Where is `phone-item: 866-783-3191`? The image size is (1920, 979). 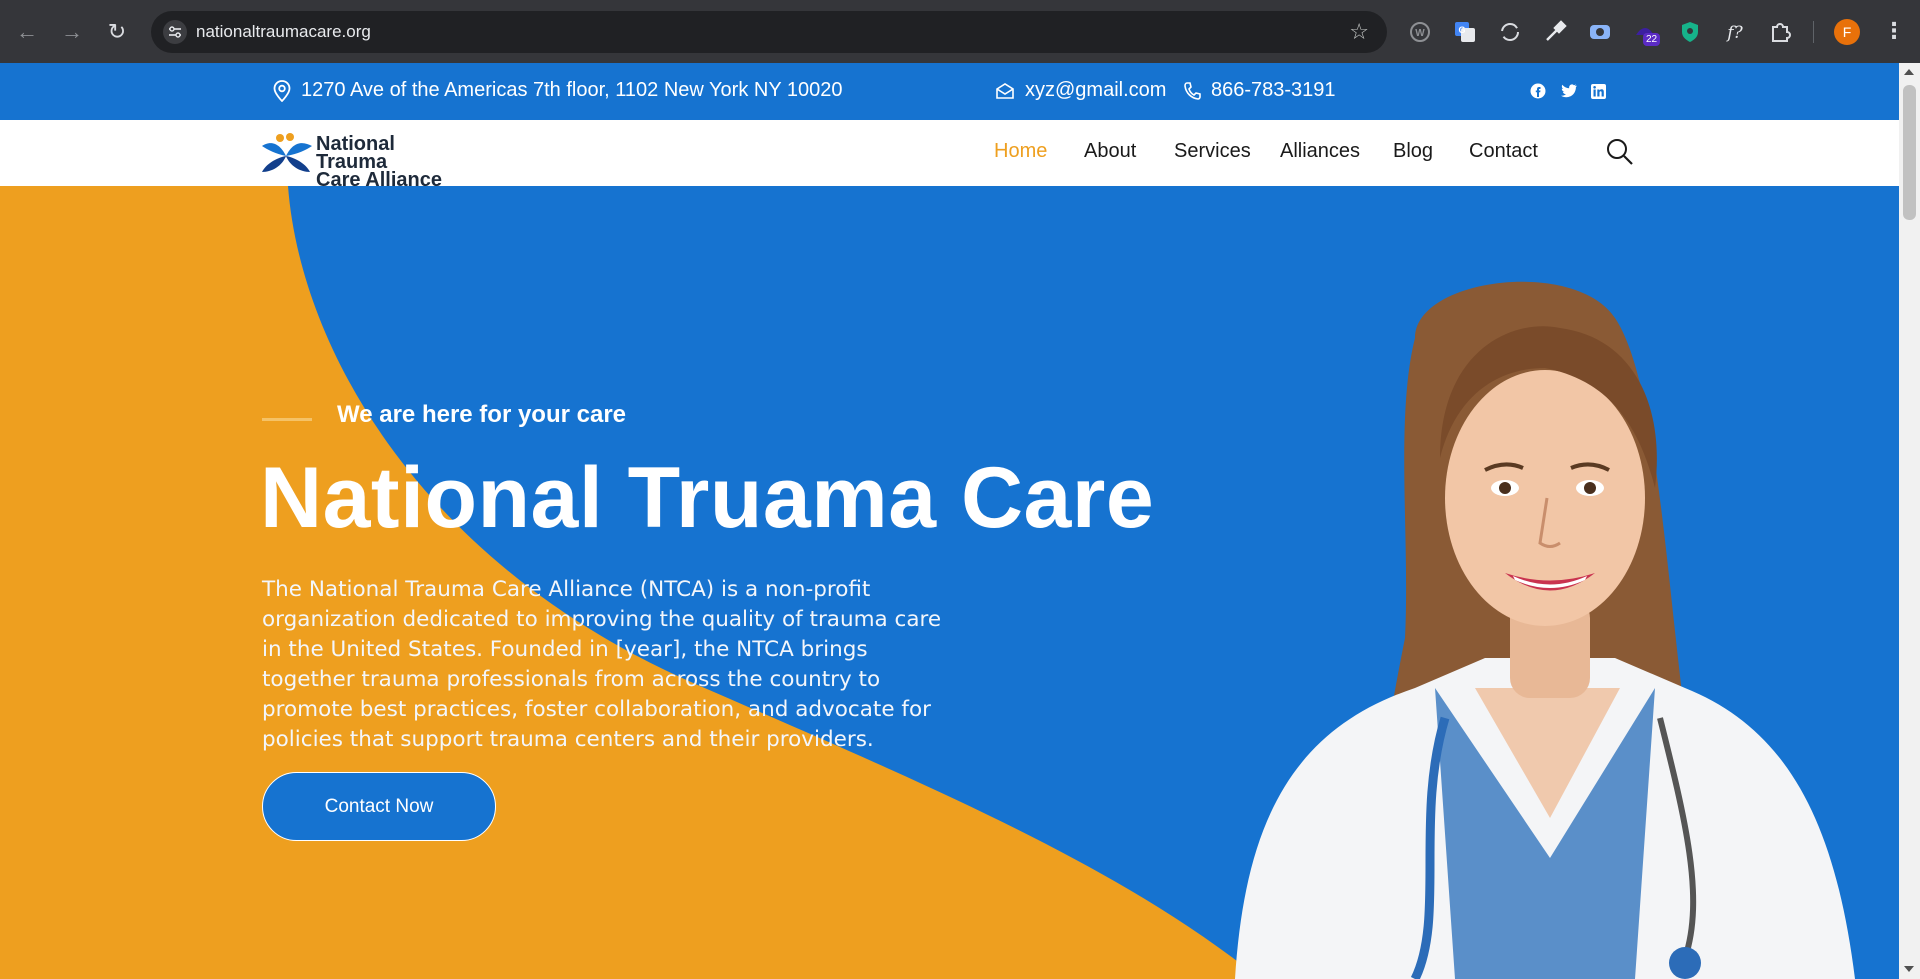 phone-item: 866-783-3191 is located at coordinates (1259, 90).